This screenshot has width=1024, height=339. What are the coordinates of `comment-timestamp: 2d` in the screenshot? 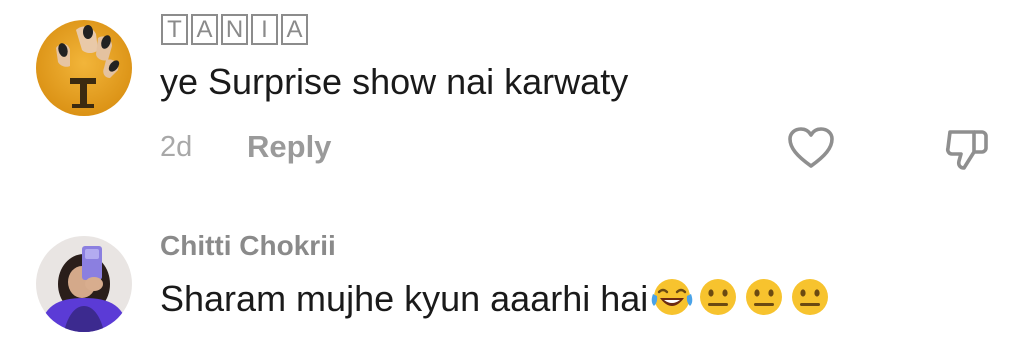 It's located at (176, 147).